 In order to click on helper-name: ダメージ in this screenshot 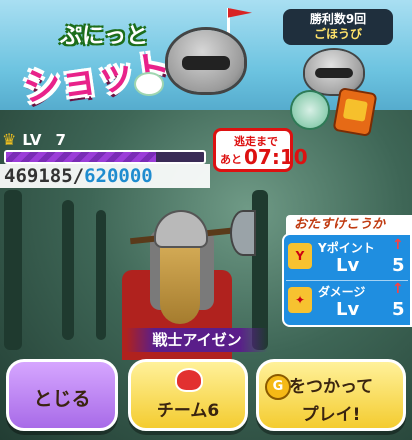, I will do `click(342, 292)`.